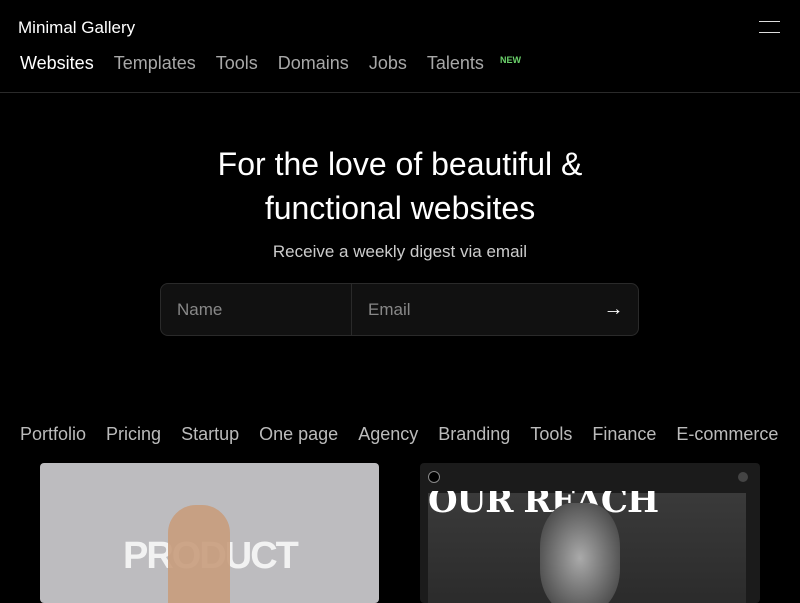 The image size is (800, 603). Describe the element at coordinates (434, 477) in the screenshot. I see `site-logo-icon` at that location.